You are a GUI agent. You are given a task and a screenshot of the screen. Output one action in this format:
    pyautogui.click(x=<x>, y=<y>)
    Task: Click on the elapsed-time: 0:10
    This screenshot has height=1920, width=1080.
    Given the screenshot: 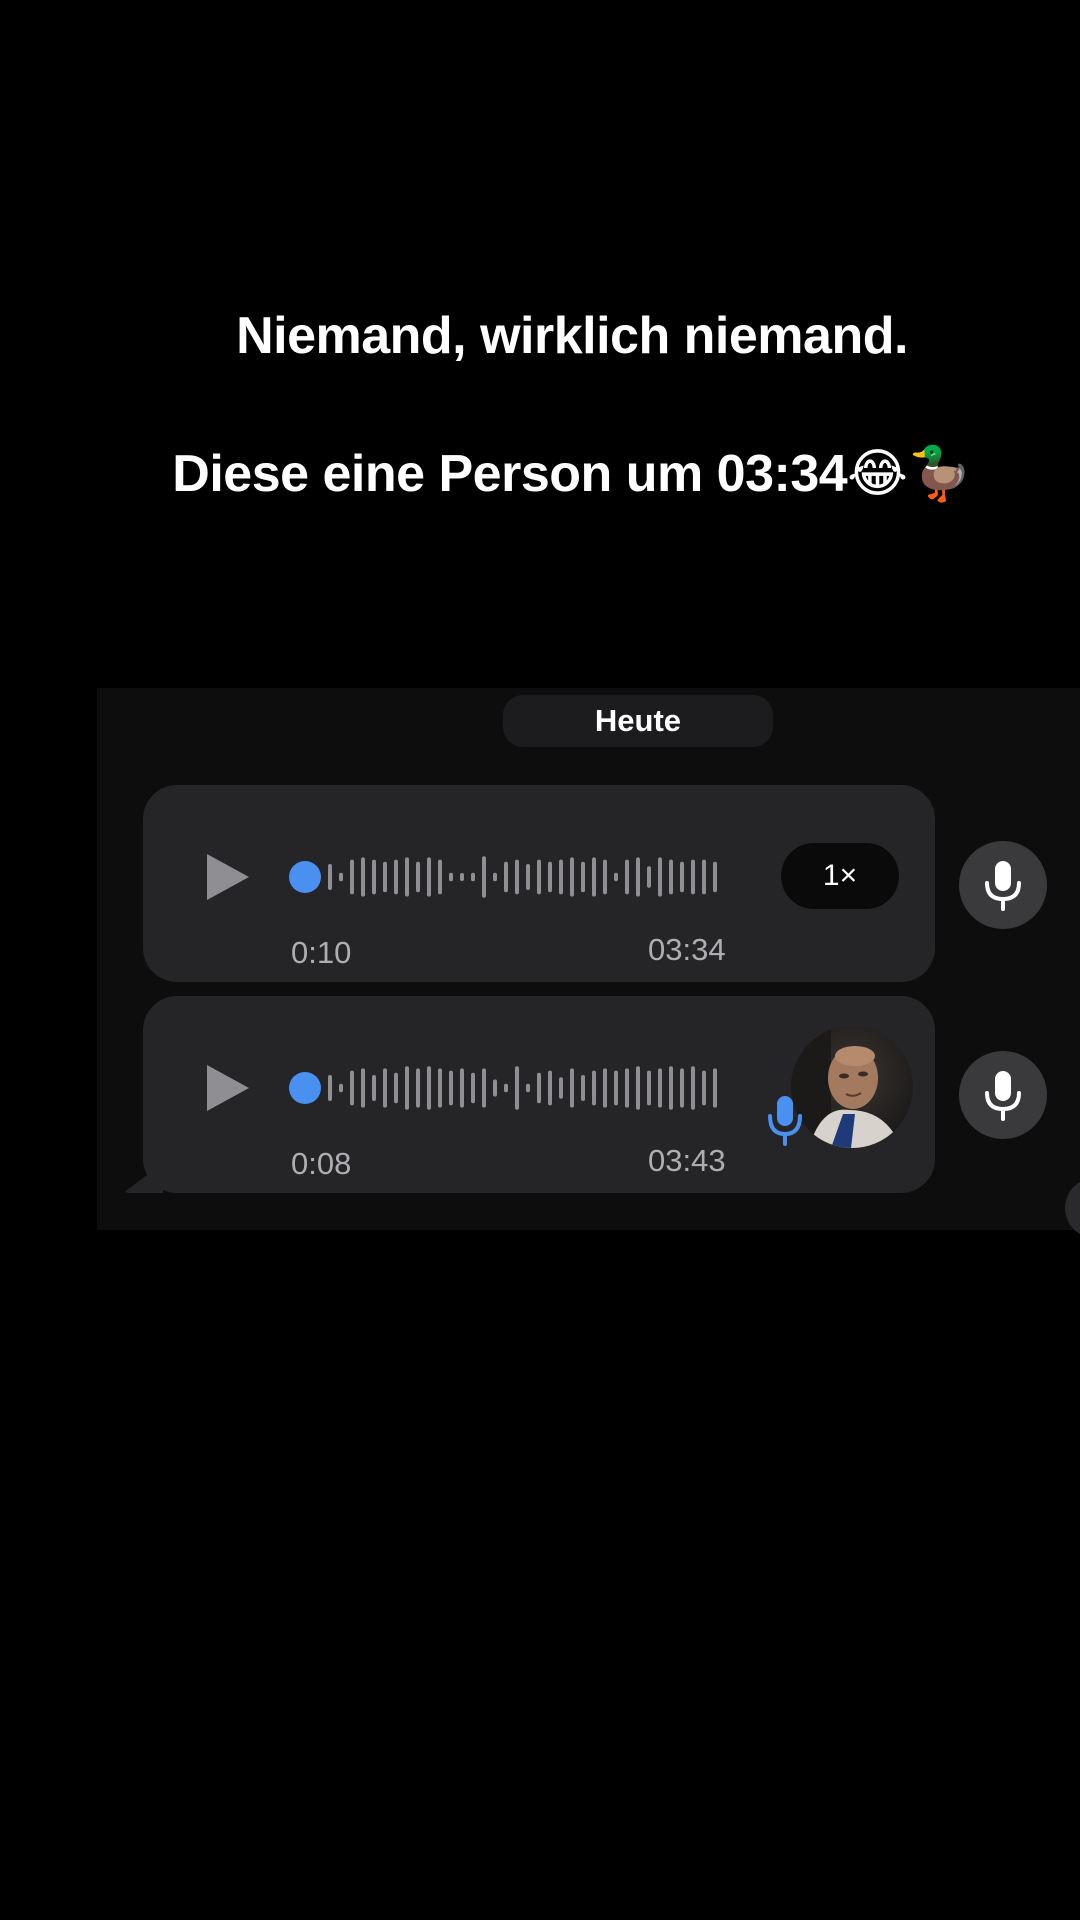 What is the action you would take?
    pyautogui.click(x=321, y=952)
    